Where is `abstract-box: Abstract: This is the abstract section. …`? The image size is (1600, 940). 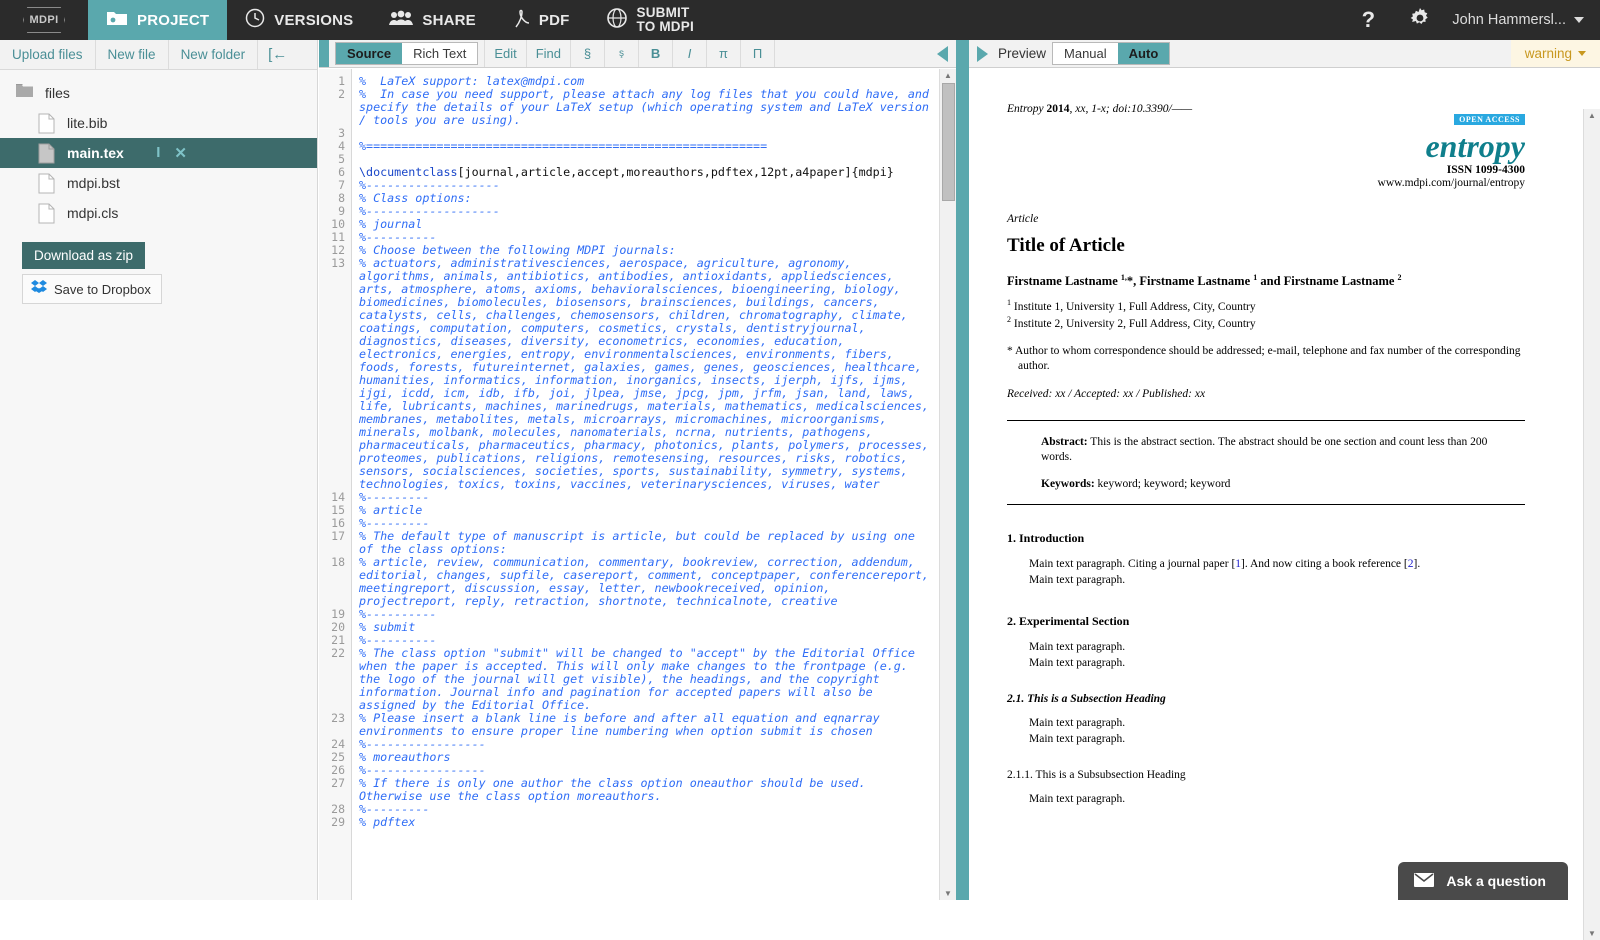
abstract-box: Abstract: This is the abstract section. … is located at coordinates (1266, 462).